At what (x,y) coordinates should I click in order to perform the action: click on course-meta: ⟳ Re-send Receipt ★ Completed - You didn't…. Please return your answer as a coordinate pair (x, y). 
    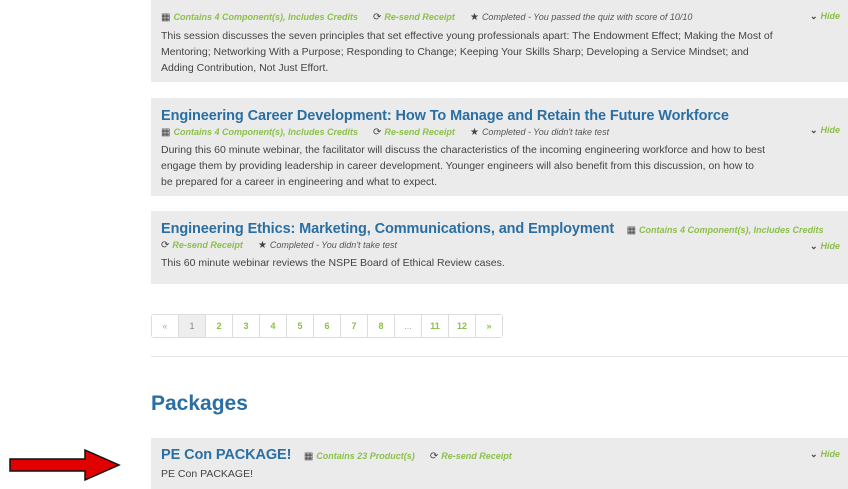
    Looking at the image, I should click on (499, 245).